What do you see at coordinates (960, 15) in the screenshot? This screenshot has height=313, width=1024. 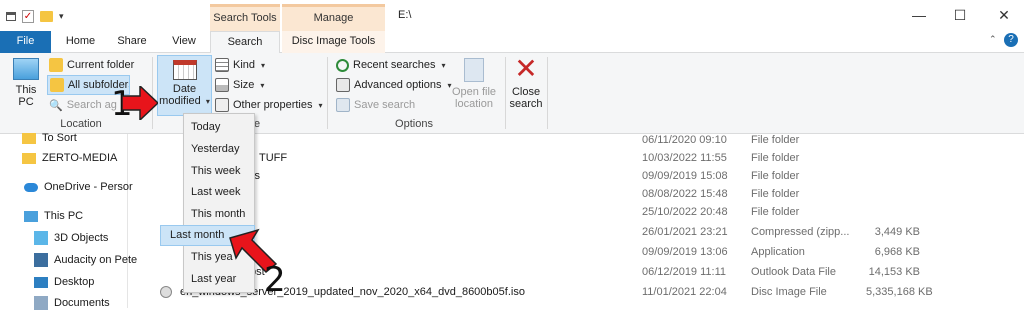 I see `maximize-button: ☐` at bounding box center [960, 15].